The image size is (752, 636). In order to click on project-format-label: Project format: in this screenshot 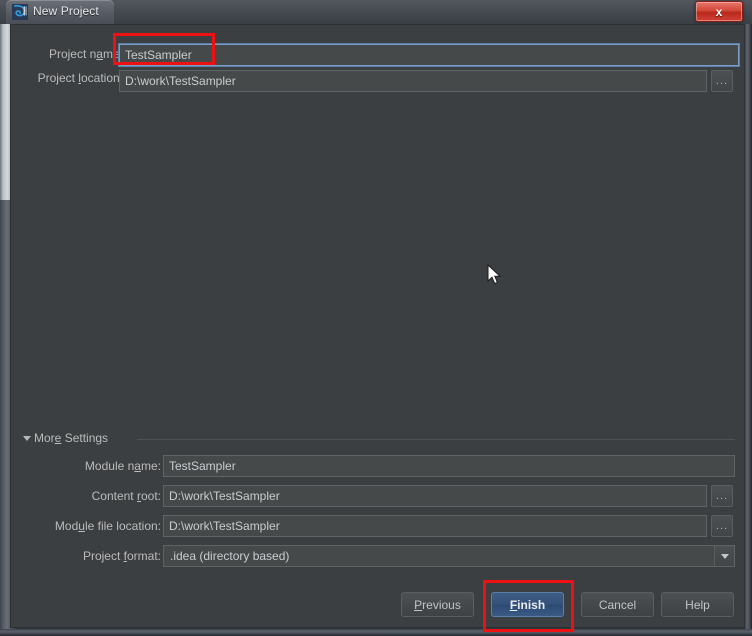, I will do `click(121, 556)`.